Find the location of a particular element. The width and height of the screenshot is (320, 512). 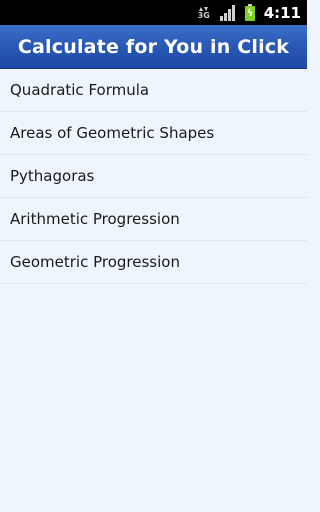

status-clock: 4:11 is located at coordinates (282, 12).